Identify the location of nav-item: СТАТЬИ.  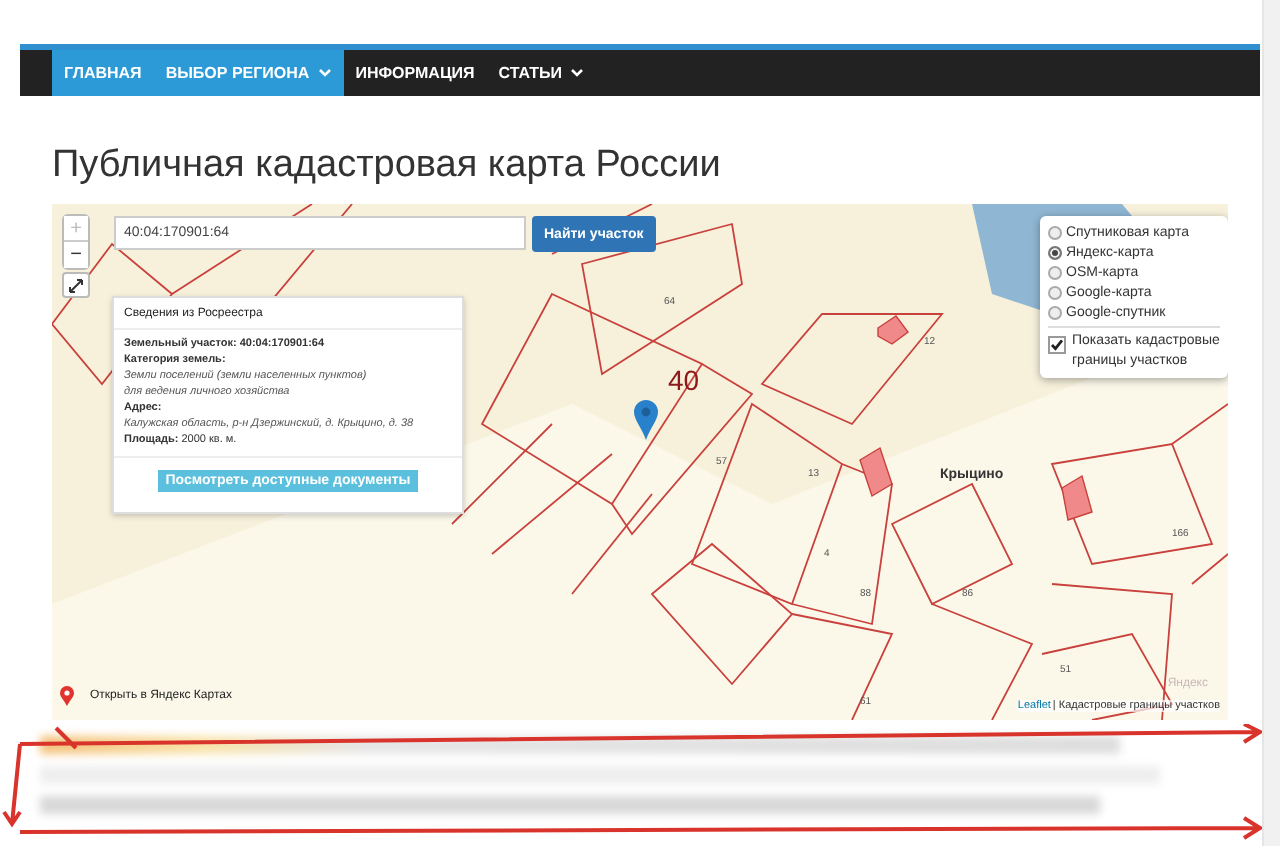
(541, 73).